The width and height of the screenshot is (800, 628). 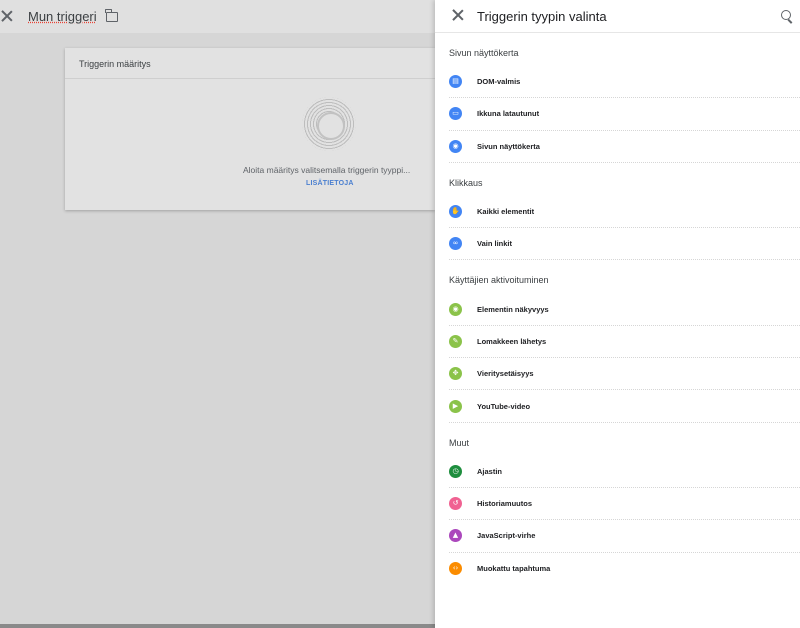 What do you see at coordinates (505, 374) in the screenshot?
I see `trigger-type-label: Vieritysetäisyys` at bounding box center [505, 374].